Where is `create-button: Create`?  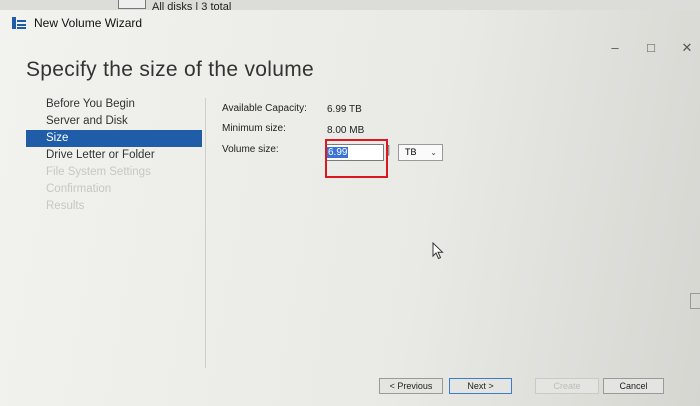 create-button: Create is located at coordinates (567, 386).